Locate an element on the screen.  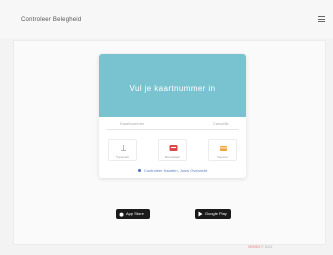
scale-icon is located at coordinates (123, 148).